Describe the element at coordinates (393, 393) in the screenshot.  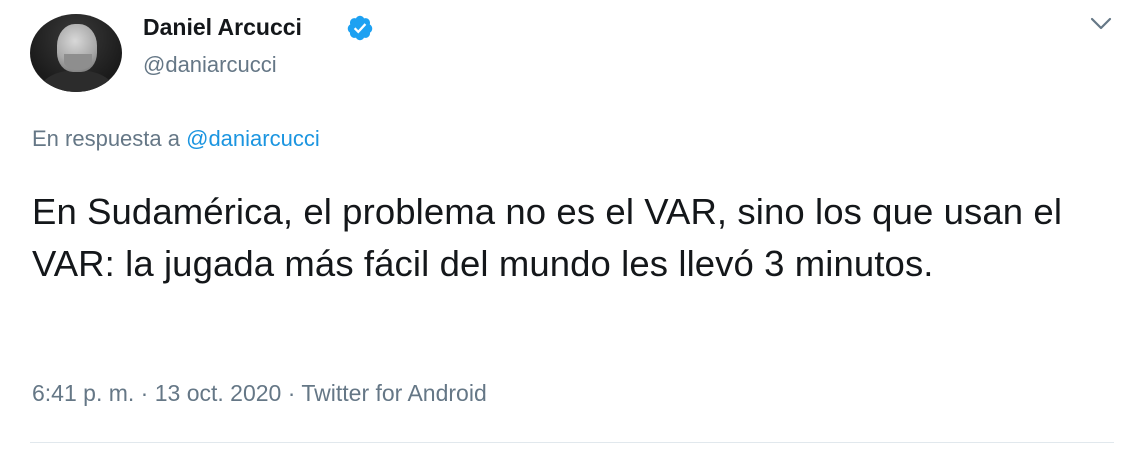
I see `tweet-source-link: Twitter for Android` at that location.